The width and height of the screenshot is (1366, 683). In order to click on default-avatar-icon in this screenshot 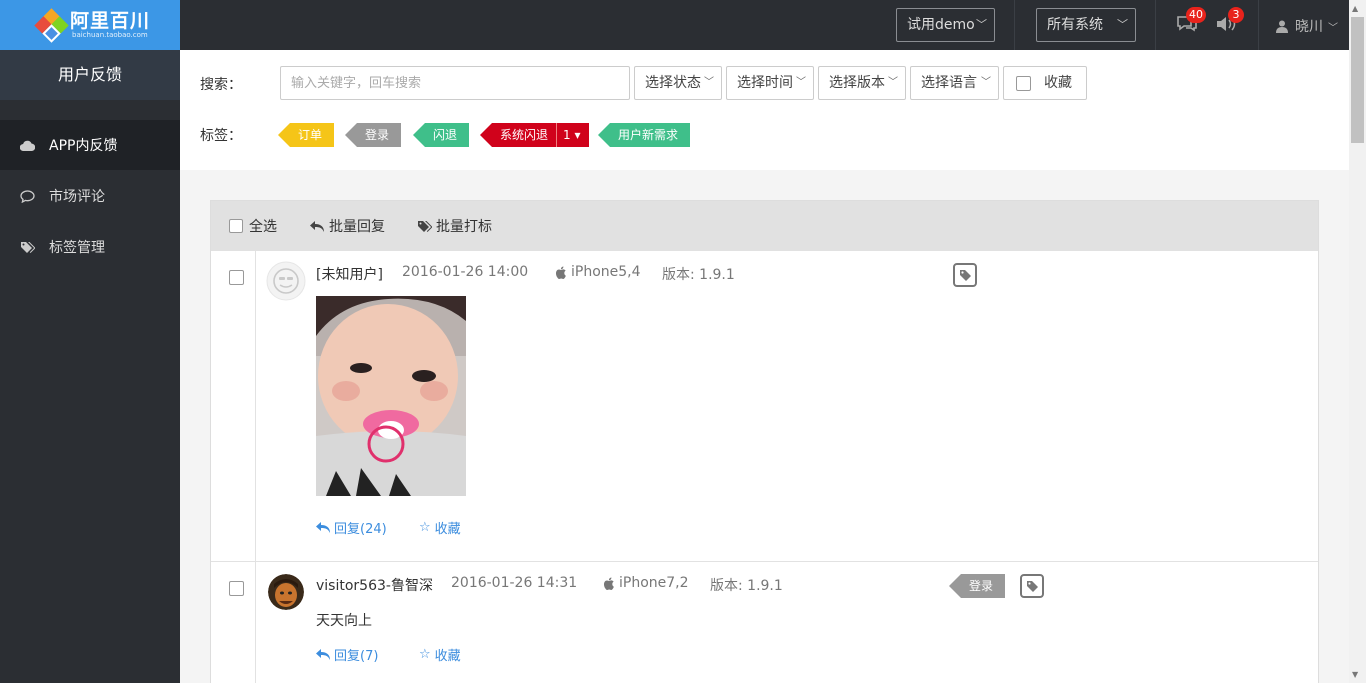, I will do `click(286, 281)`.